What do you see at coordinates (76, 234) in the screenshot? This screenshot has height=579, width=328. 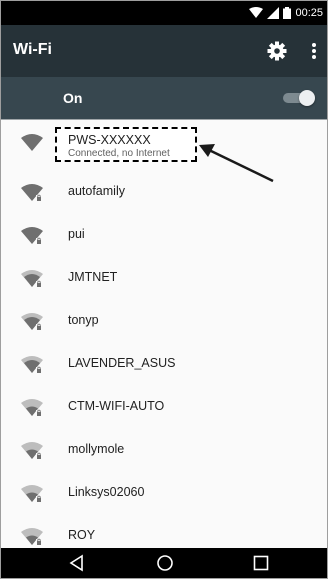 I see `network-ssid: pui` at bounding box center [76, 234].